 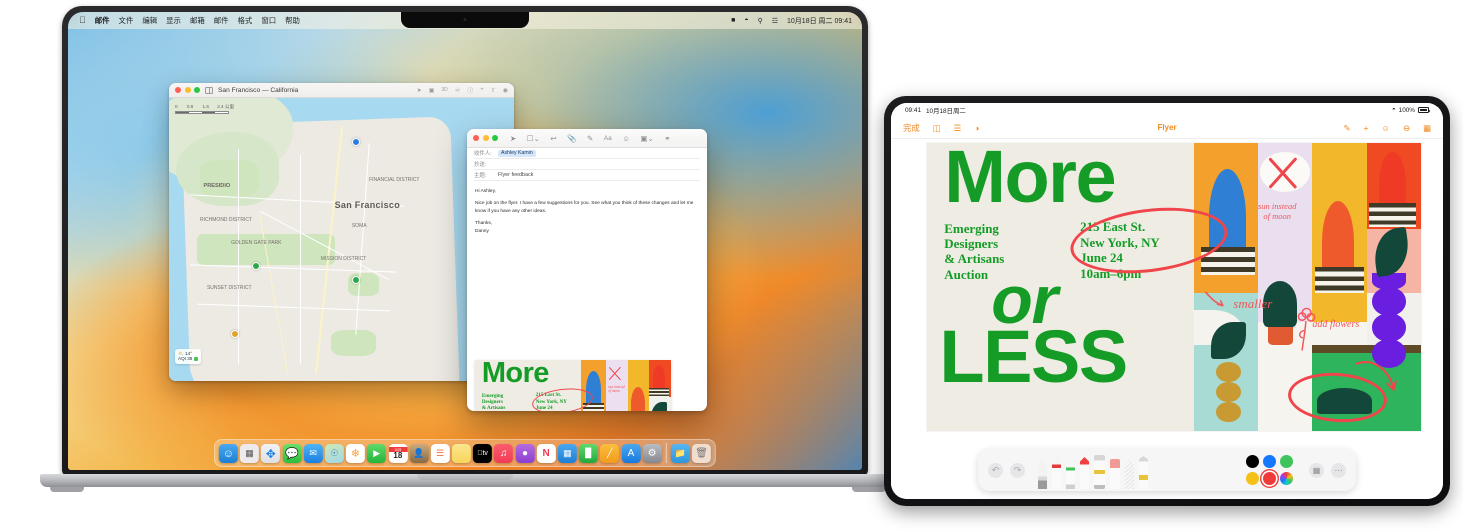 I want to click on attach-icon: 📎, so click(x=571, y=138).